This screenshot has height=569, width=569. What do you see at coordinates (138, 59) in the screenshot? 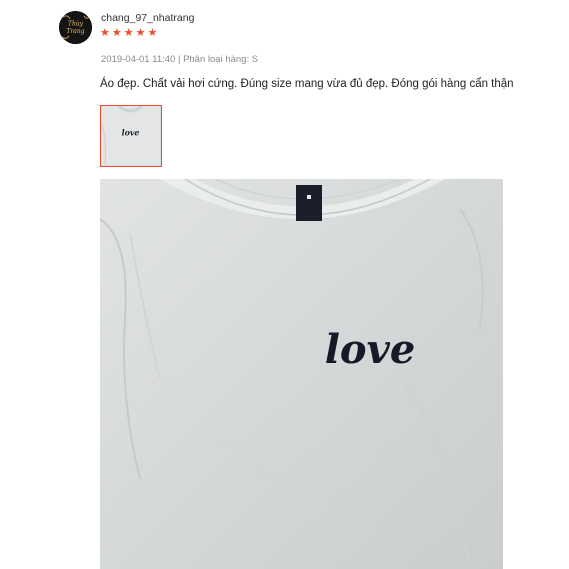
I see `review-datetime: 2019-04-01 11:40` at bounding box center [138, 59].